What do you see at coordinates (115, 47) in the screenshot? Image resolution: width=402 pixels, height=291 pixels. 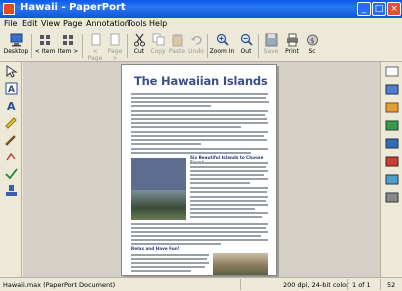 I see `next-page-button: Page >` at bounding box center [115, 47].